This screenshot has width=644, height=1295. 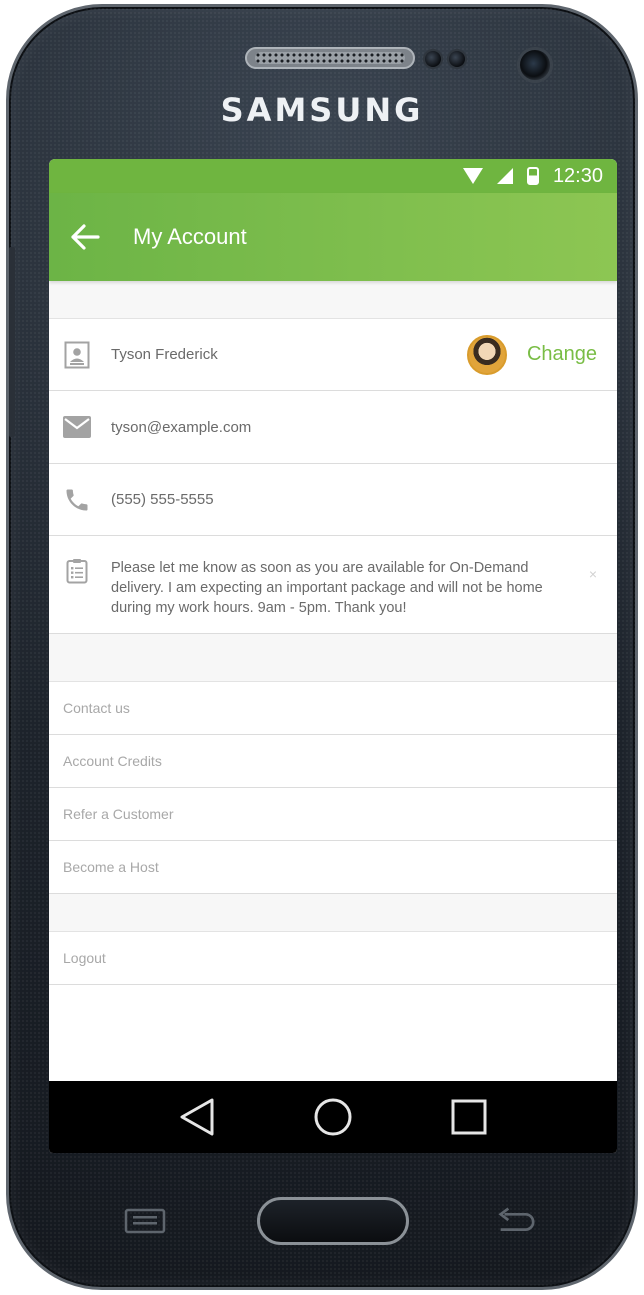 I want to click on battery-icon, so click(x=532, y=176).